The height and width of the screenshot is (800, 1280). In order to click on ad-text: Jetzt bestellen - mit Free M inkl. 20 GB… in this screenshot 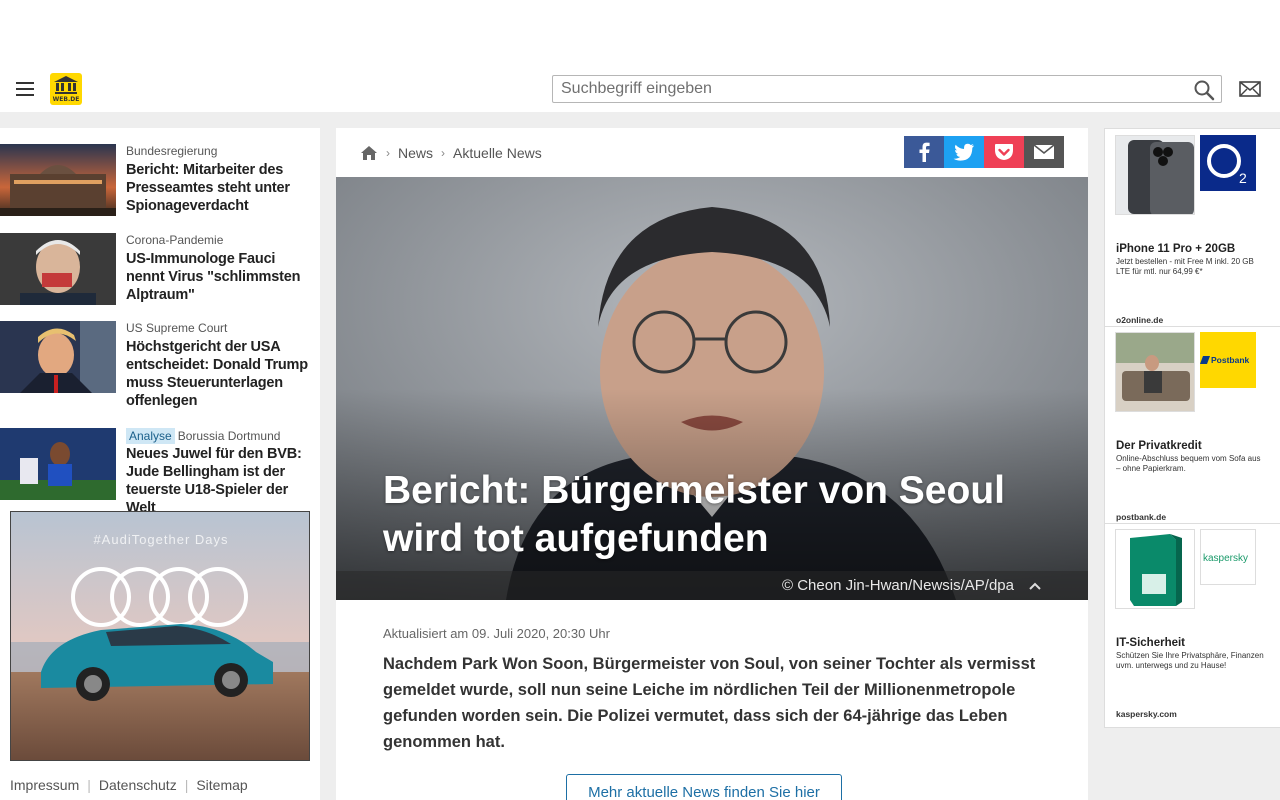, I will do `click(1185, 266)`.